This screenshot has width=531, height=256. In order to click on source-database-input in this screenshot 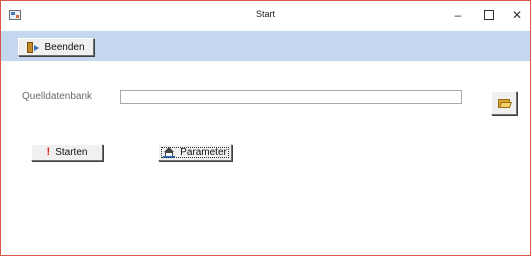, I will do `click(291, 97)`.